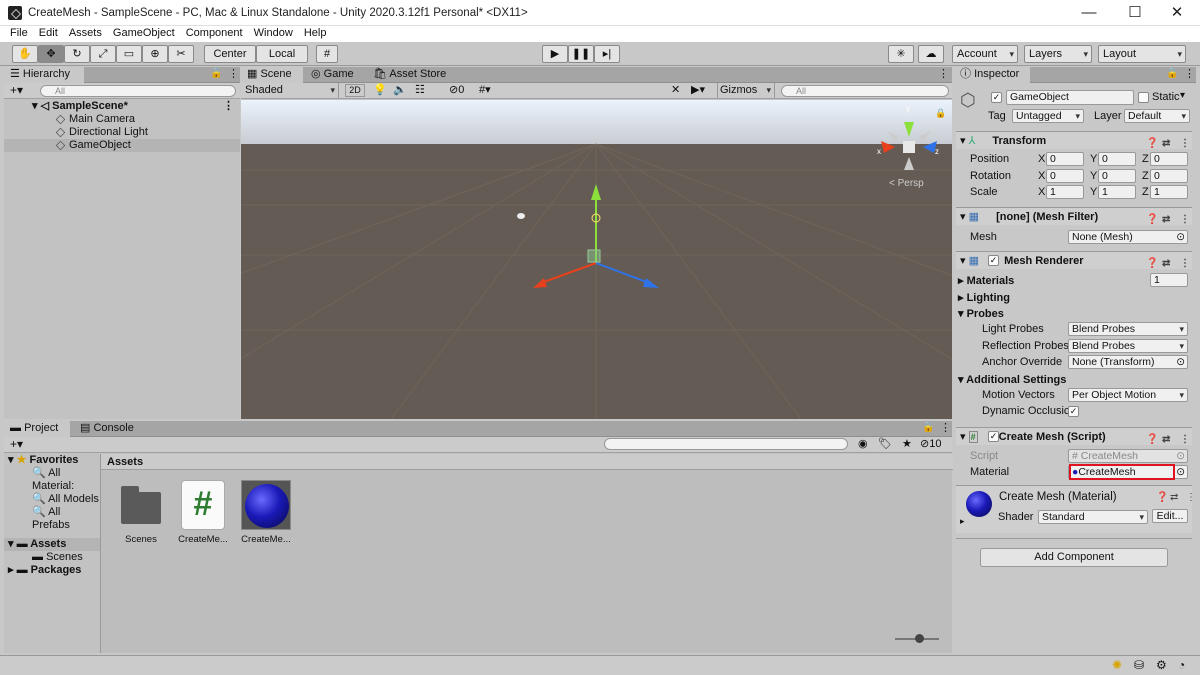 The width and height of the screenshot is (1200, 675). I want to click on gizmos-dropdown: Gizmos, so click(746, 90).